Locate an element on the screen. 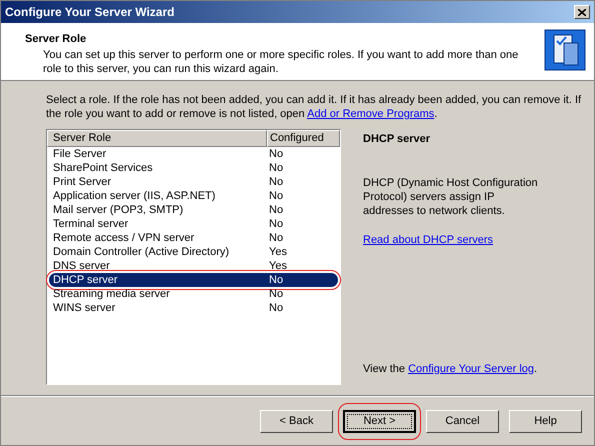 The width and height of the screenshot is (595, 446). role-row: Domain Controller (Active Directory) Yes is located at coordinates (193, 252).